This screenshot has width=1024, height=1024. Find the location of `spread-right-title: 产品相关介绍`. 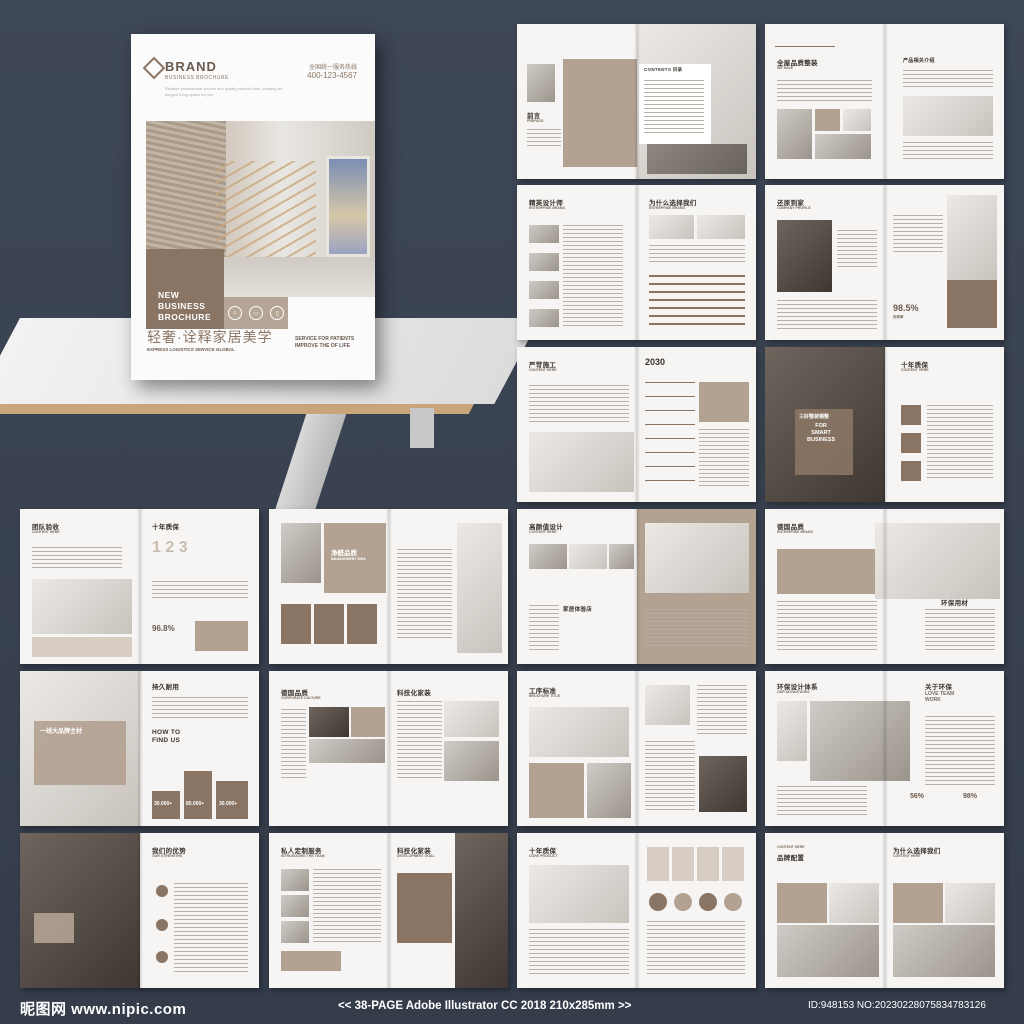

spread-right-title: 产品相关介绍 is located at coordinates (919, 61).